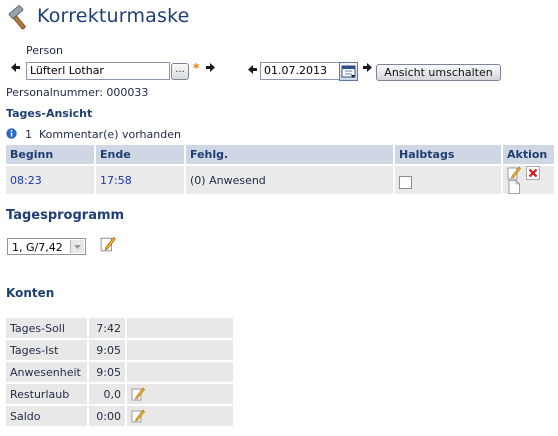  Describe the element at coordinates (49, 113) in the screenshot. I see `day-view-heading: Tages-Ansicht` at that location.